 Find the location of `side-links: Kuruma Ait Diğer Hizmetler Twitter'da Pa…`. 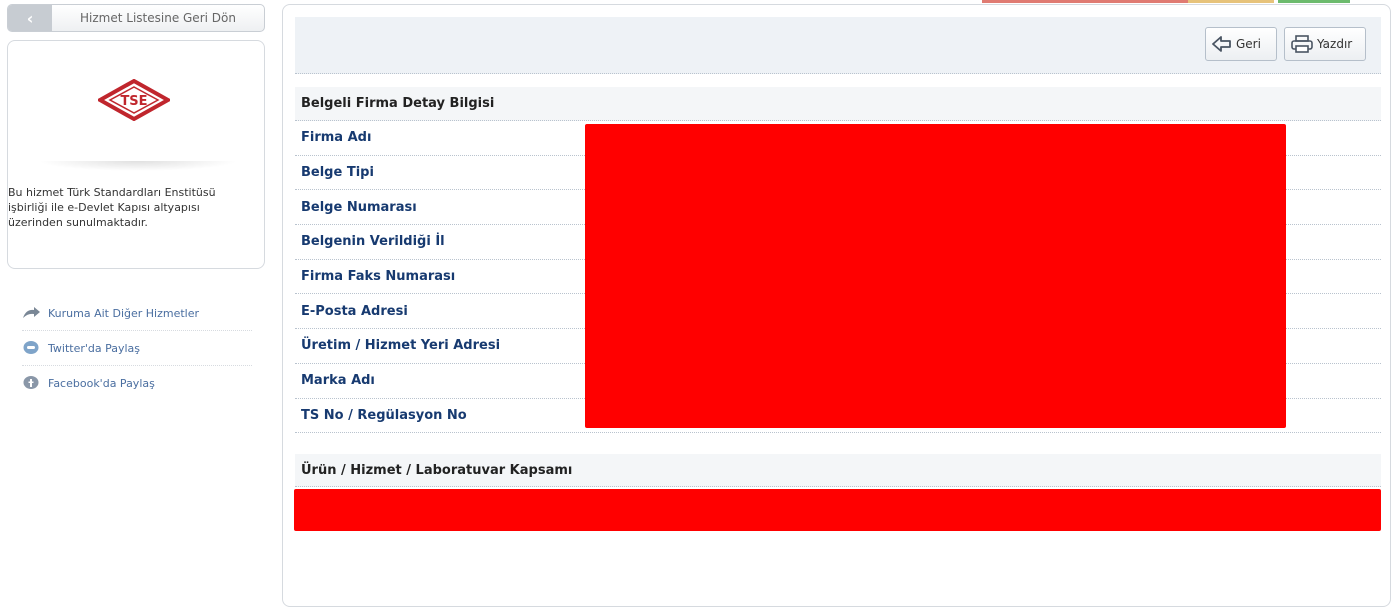

side-links: Kuruma Ait Diğer Hizmetler Twitter'da Pa… is located at coordinates (137, 348).